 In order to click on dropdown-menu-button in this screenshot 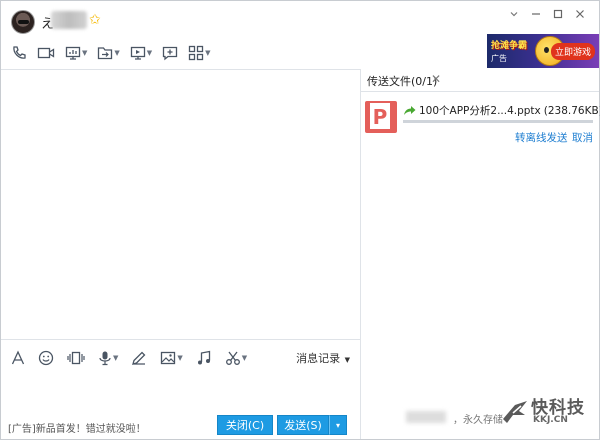, I will do `click(514, 14)`.